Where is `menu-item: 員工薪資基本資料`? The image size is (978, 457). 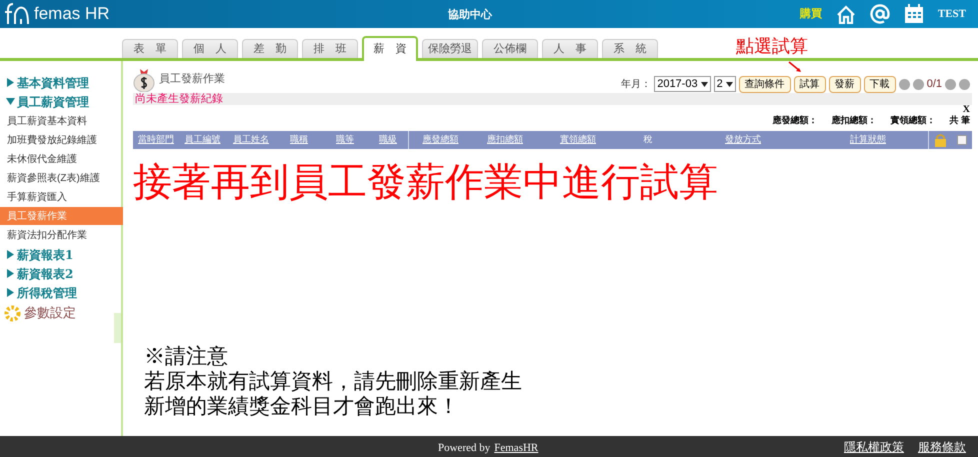
menu-item: 員工薪資基本資料 is located at coordinates (60, 121).